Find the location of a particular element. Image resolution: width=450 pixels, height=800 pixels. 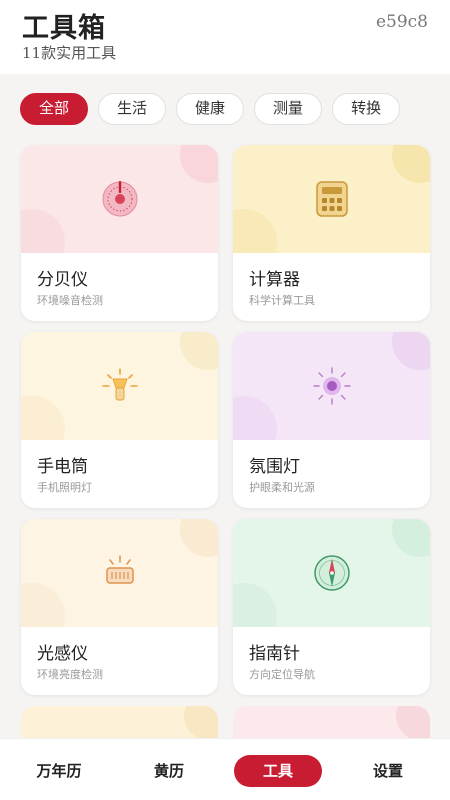

tool-card-ambient-light: 氛围灯 护眼柔和光源 is located at coordinates (331, 420).